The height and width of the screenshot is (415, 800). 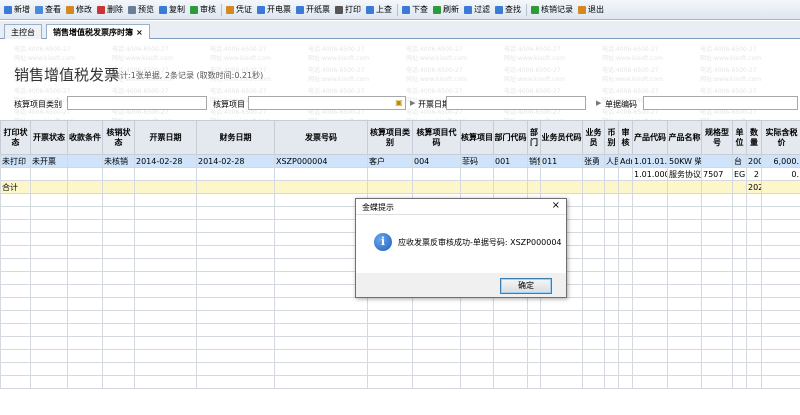 I want to click on column-header: 打印状态, so click(x=15, y=137).